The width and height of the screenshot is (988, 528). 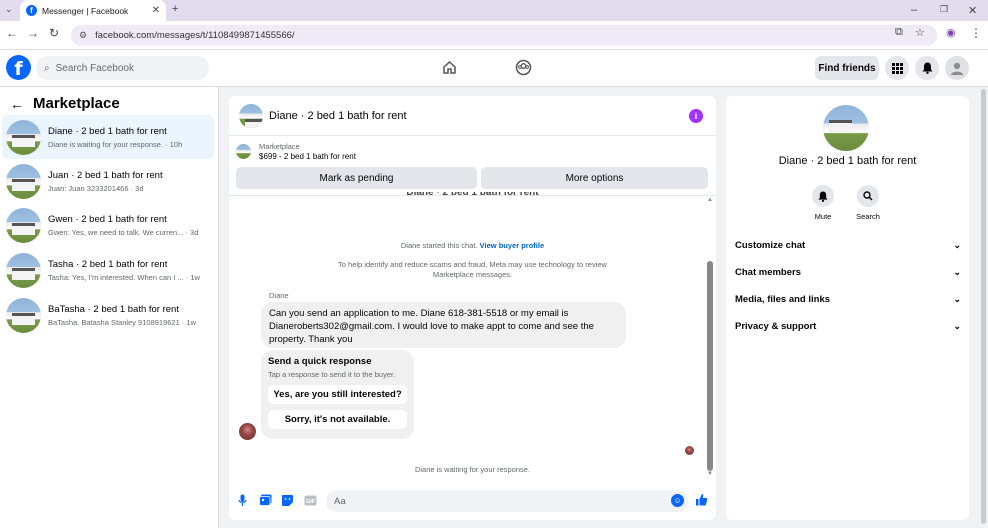 What do you see at coordinates (47, 68) in the screenshot?
I see `search-icon: ⌕` at bounding box center [47, 68].